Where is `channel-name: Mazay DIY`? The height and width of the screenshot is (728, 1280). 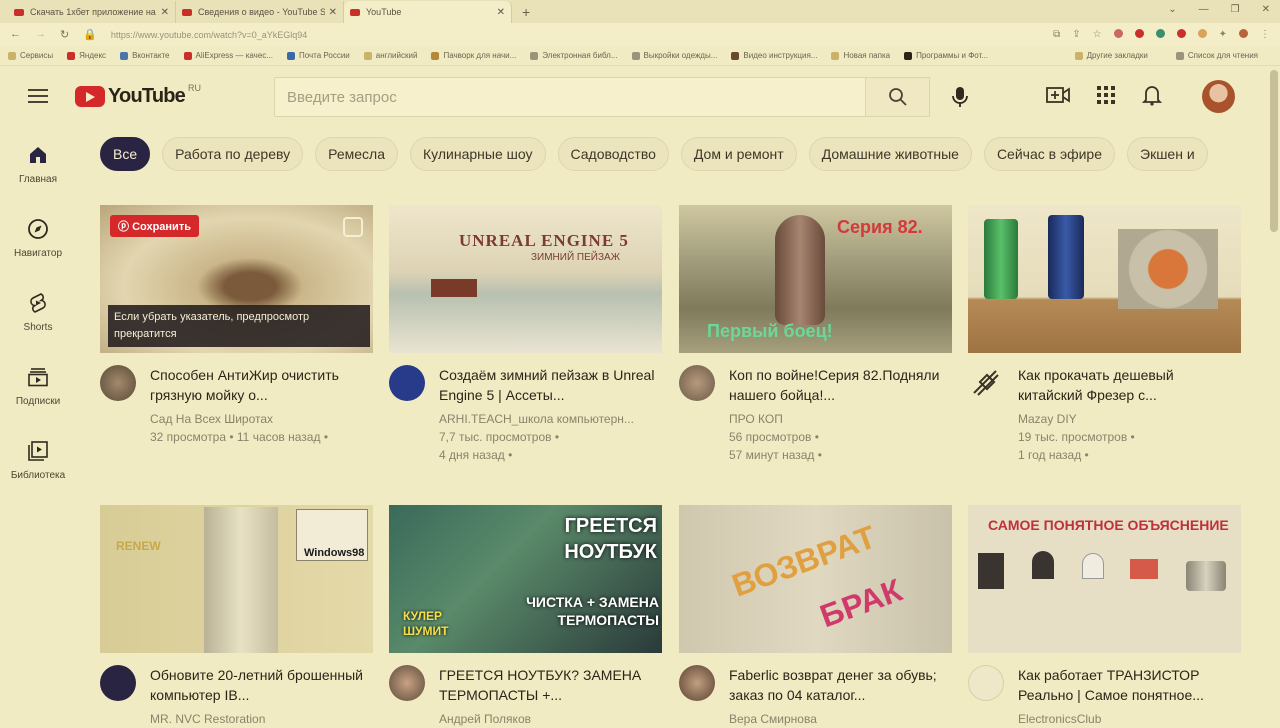
channel-name: Mazay DIY is located at coordinates (1129, 419).